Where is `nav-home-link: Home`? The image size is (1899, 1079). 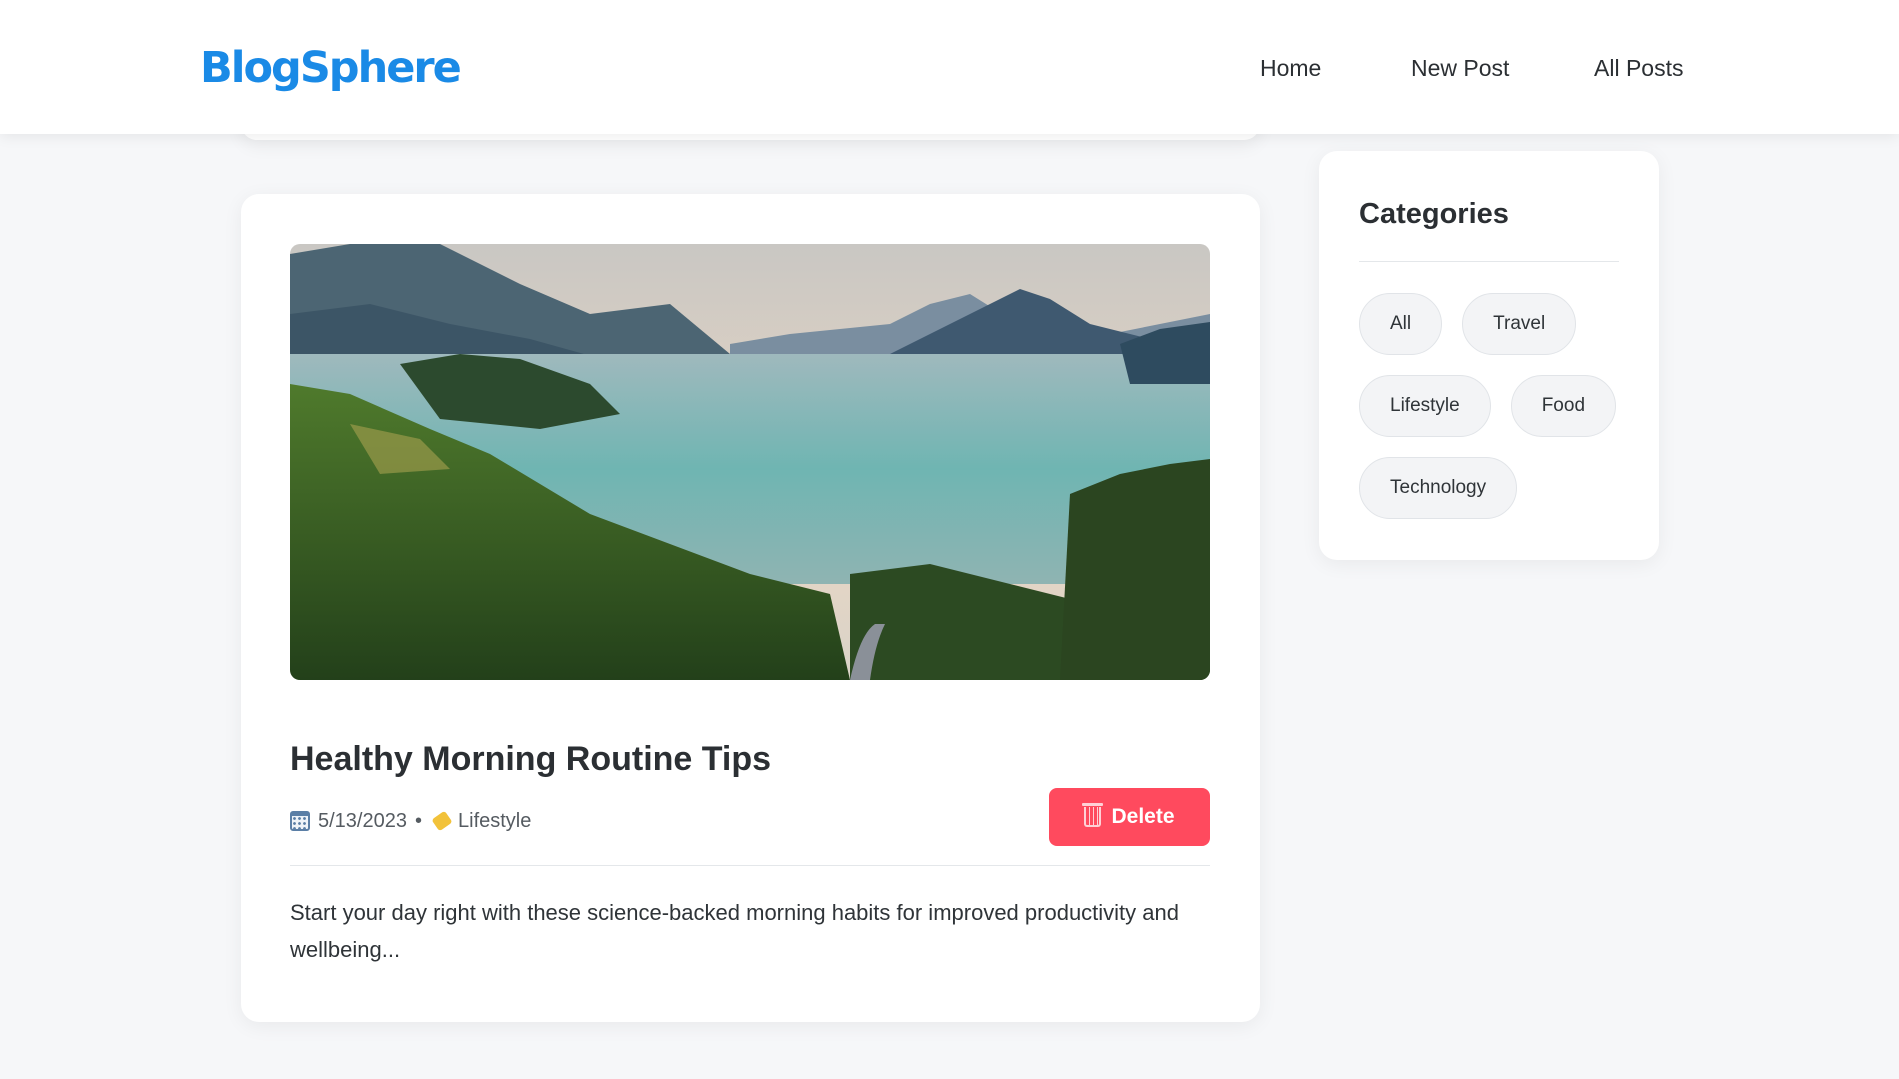
nav-home-link: Home is located at coordinates (1290, 68).